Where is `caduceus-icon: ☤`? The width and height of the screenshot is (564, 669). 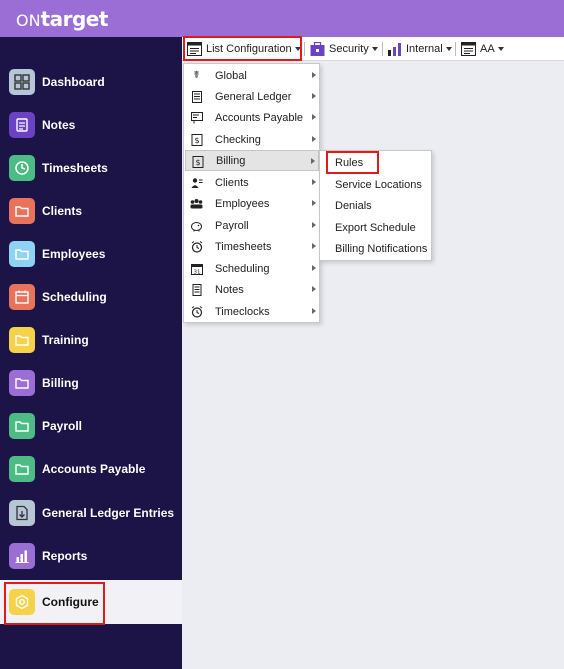 caduceus-icon: ☤ is located at coordinates (196, 75).